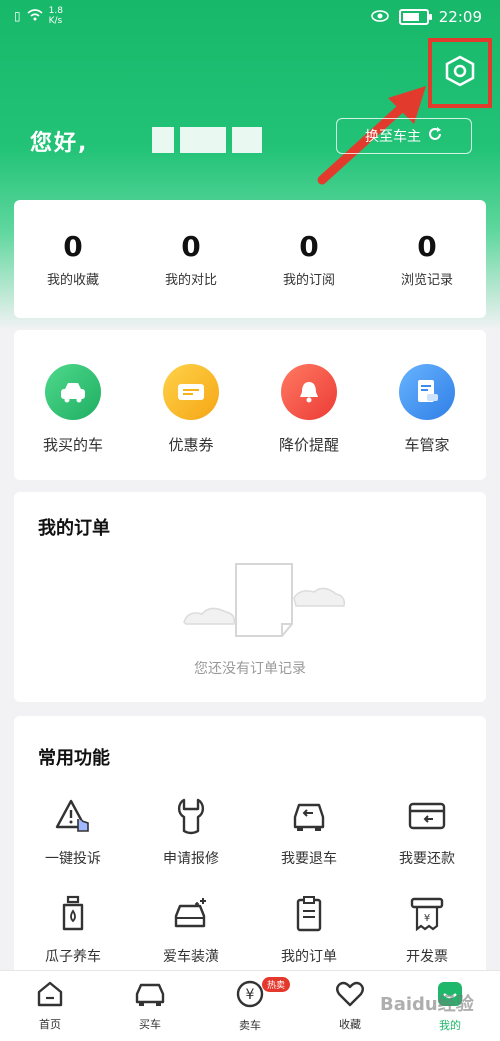 Image resolution: width=500 pixels, height=1041 pixels. Describe the element at coordinates (191, 914) in the screenshot. I see `car-sparkle-icon` at that location.